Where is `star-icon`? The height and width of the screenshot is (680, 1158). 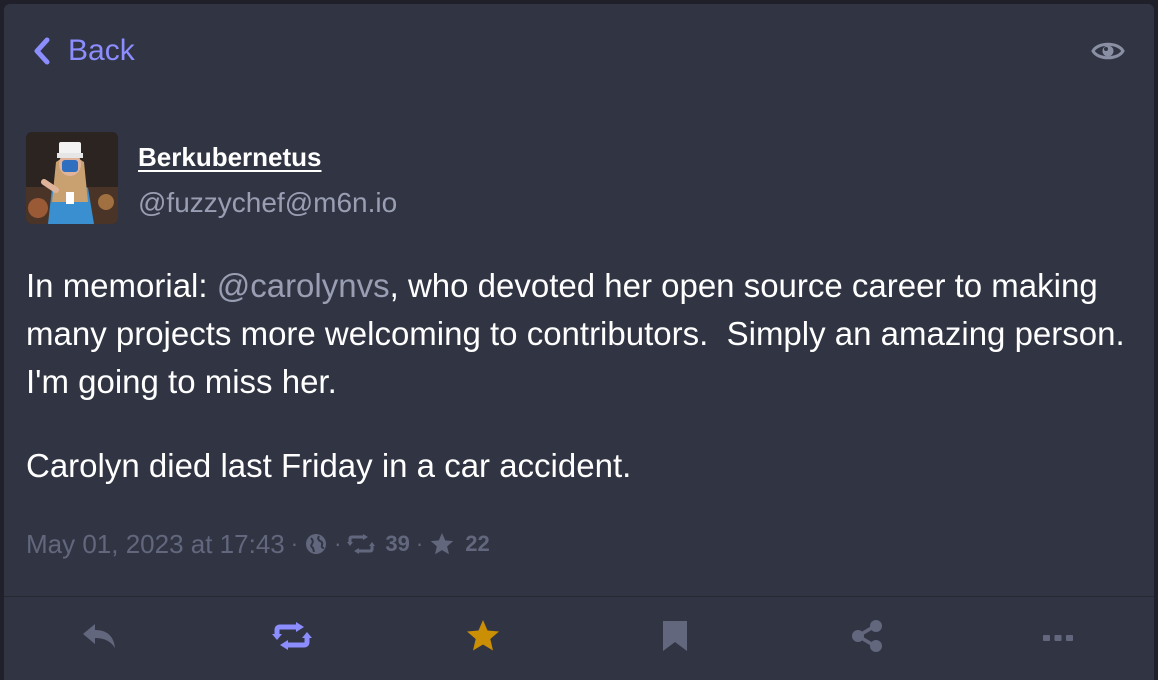 star-icon is located at coordinates (483, 638).